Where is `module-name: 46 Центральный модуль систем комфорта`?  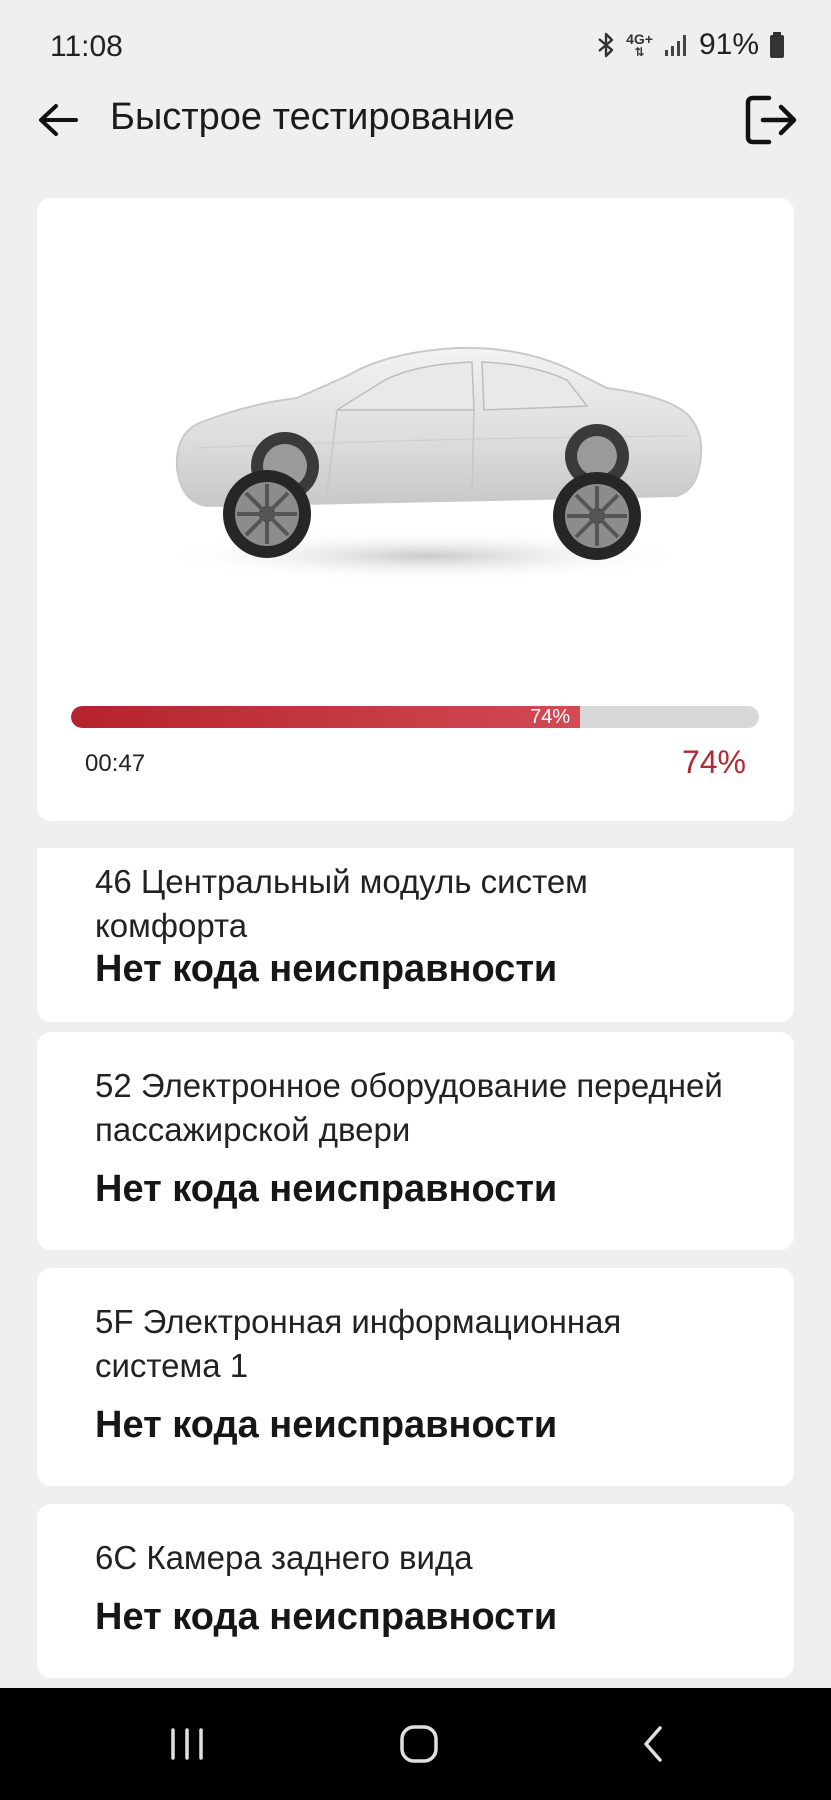 module-name: 46 Центральный модуль систем комфорта is located at coordinates (341, 903).